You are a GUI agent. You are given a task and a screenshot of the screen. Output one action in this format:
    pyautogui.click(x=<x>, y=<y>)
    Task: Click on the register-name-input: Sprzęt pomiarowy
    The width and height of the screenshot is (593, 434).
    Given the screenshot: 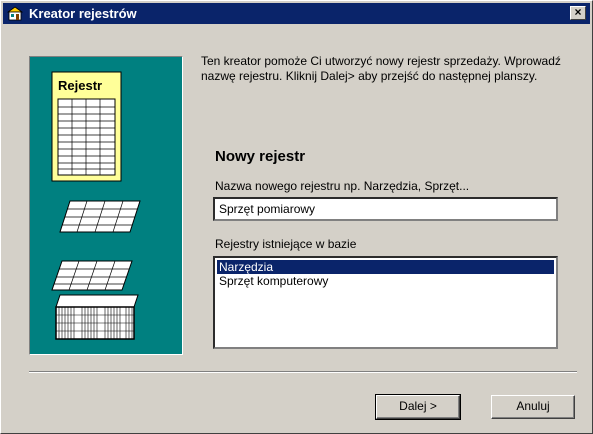 What is the action you would take?
    pyautogui.click(x=385, y=209)
    